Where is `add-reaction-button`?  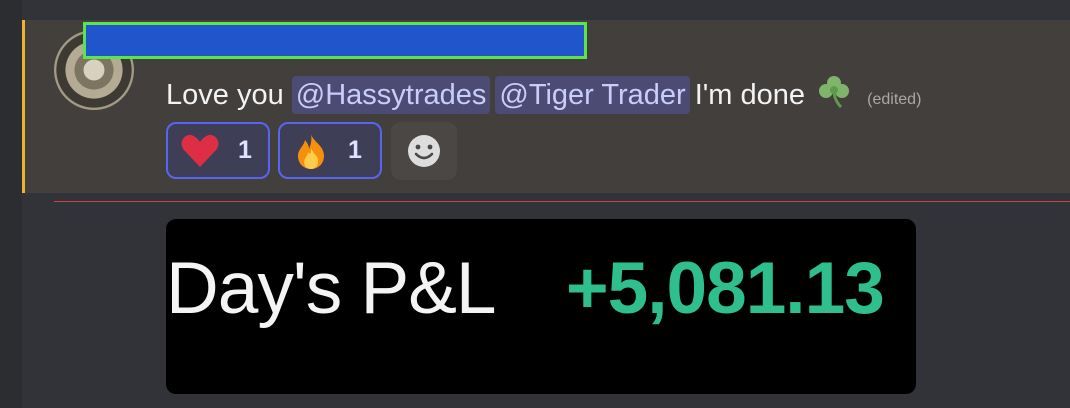
add-reaction-button is located at coordinates (424, 151).